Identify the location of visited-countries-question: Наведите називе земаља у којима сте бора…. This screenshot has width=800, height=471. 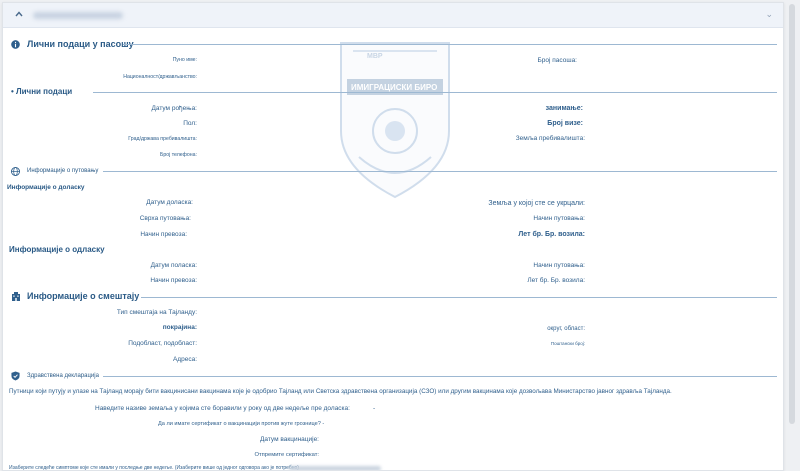
(222, 408).